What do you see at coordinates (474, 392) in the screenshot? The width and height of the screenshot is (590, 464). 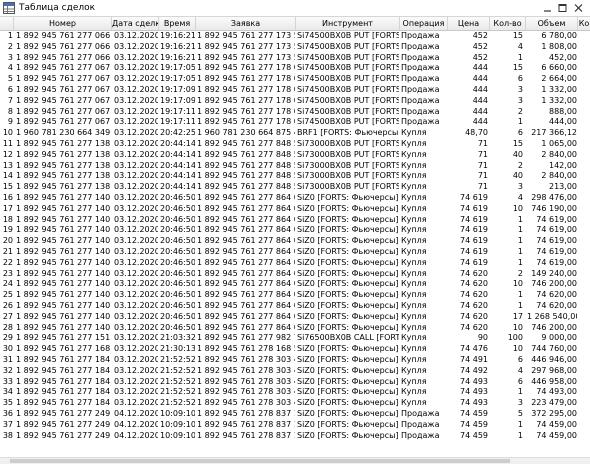 I see `cell-price: 74 493` at bounding box center [474, 392].